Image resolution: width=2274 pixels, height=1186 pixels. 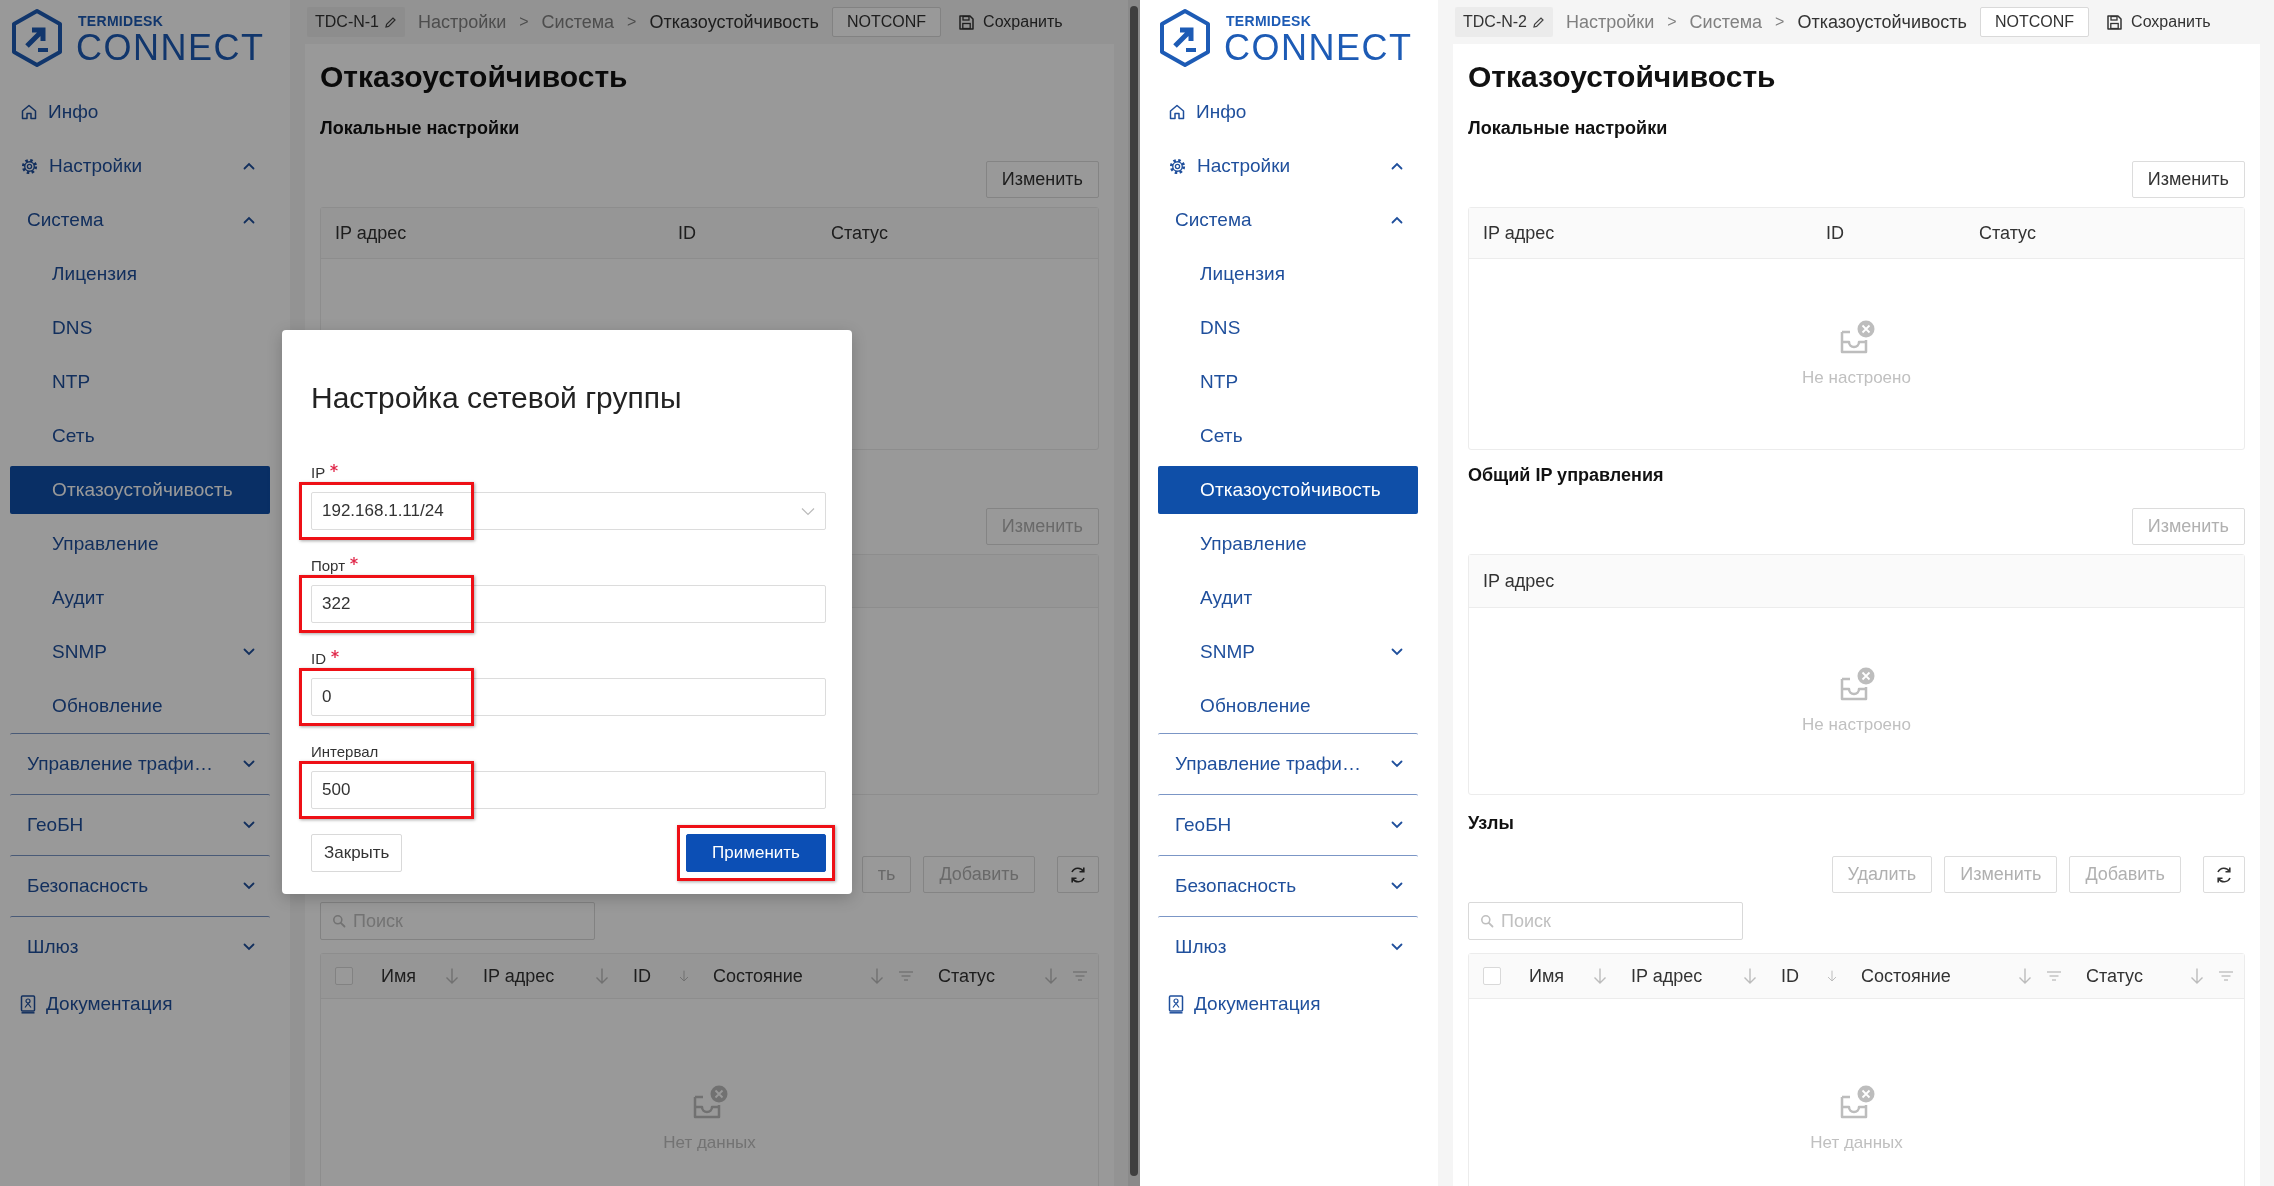 I want to click on field-label: Порт, so click(x=328, y=566).